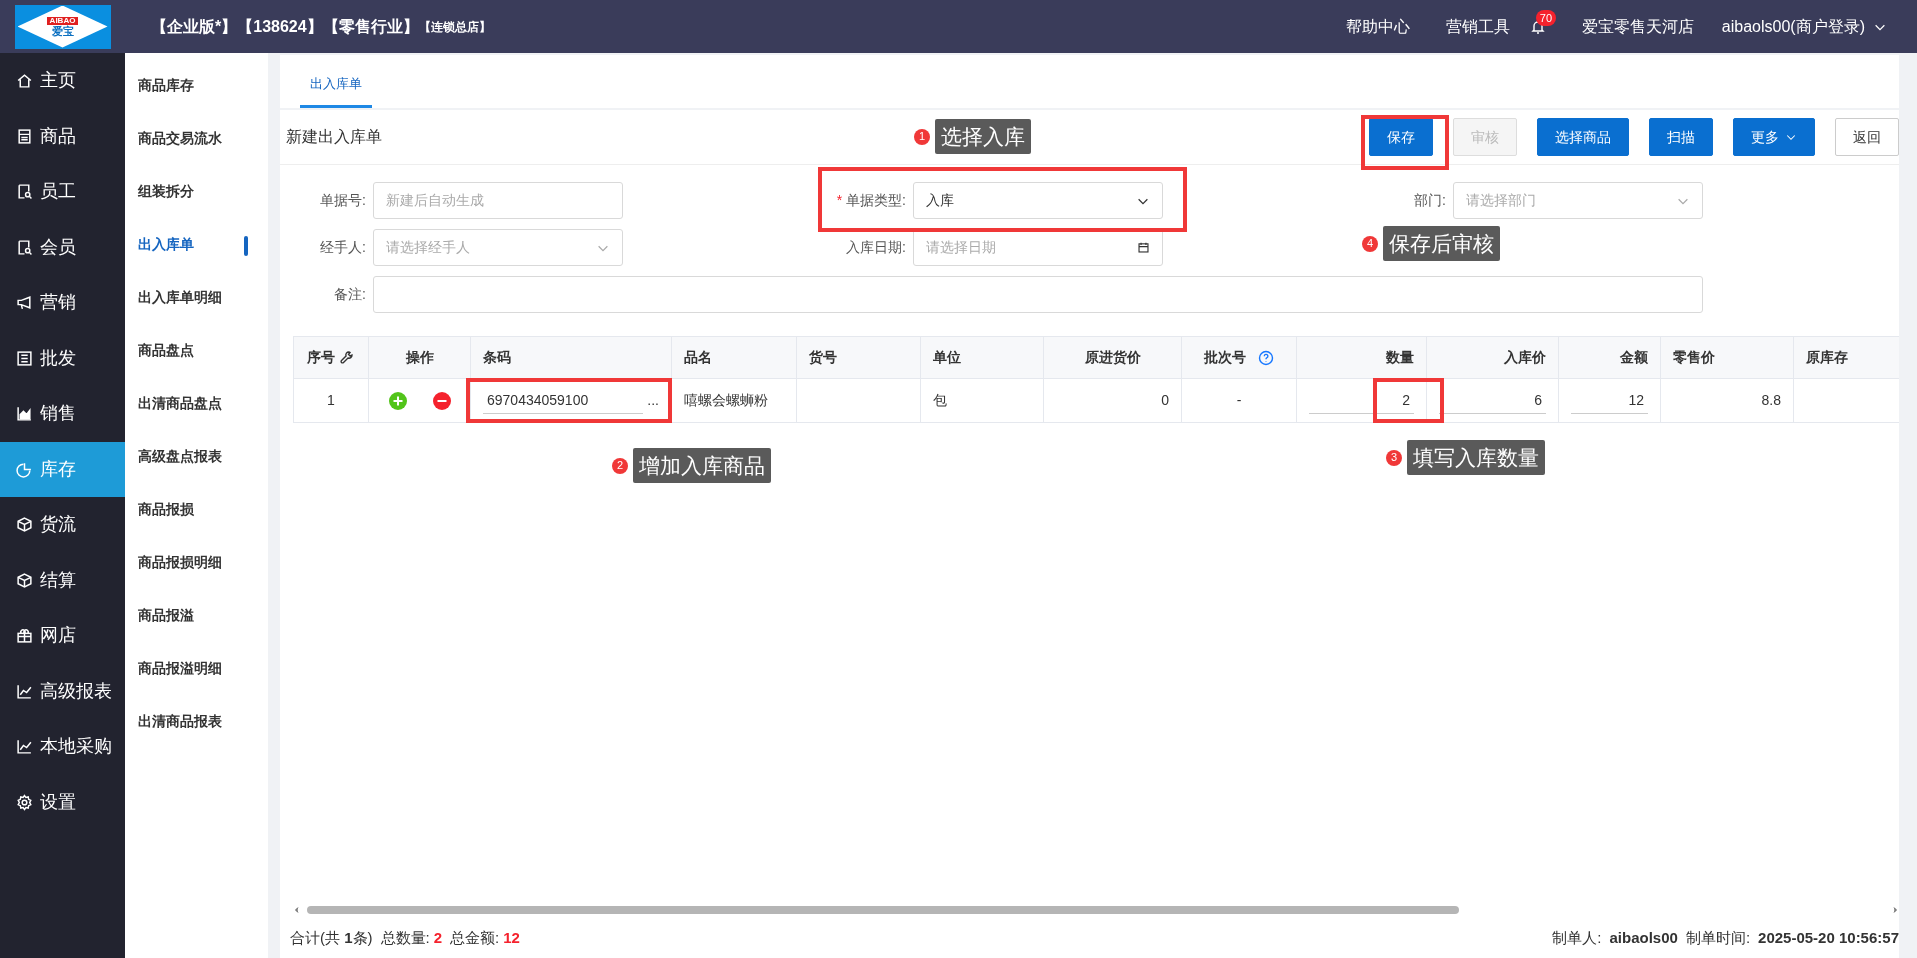  What do you see at coordinates (196, 403) in the screenshot?
I see `submenu-item: 出清商品盘点` at bounding box center [196, 403].